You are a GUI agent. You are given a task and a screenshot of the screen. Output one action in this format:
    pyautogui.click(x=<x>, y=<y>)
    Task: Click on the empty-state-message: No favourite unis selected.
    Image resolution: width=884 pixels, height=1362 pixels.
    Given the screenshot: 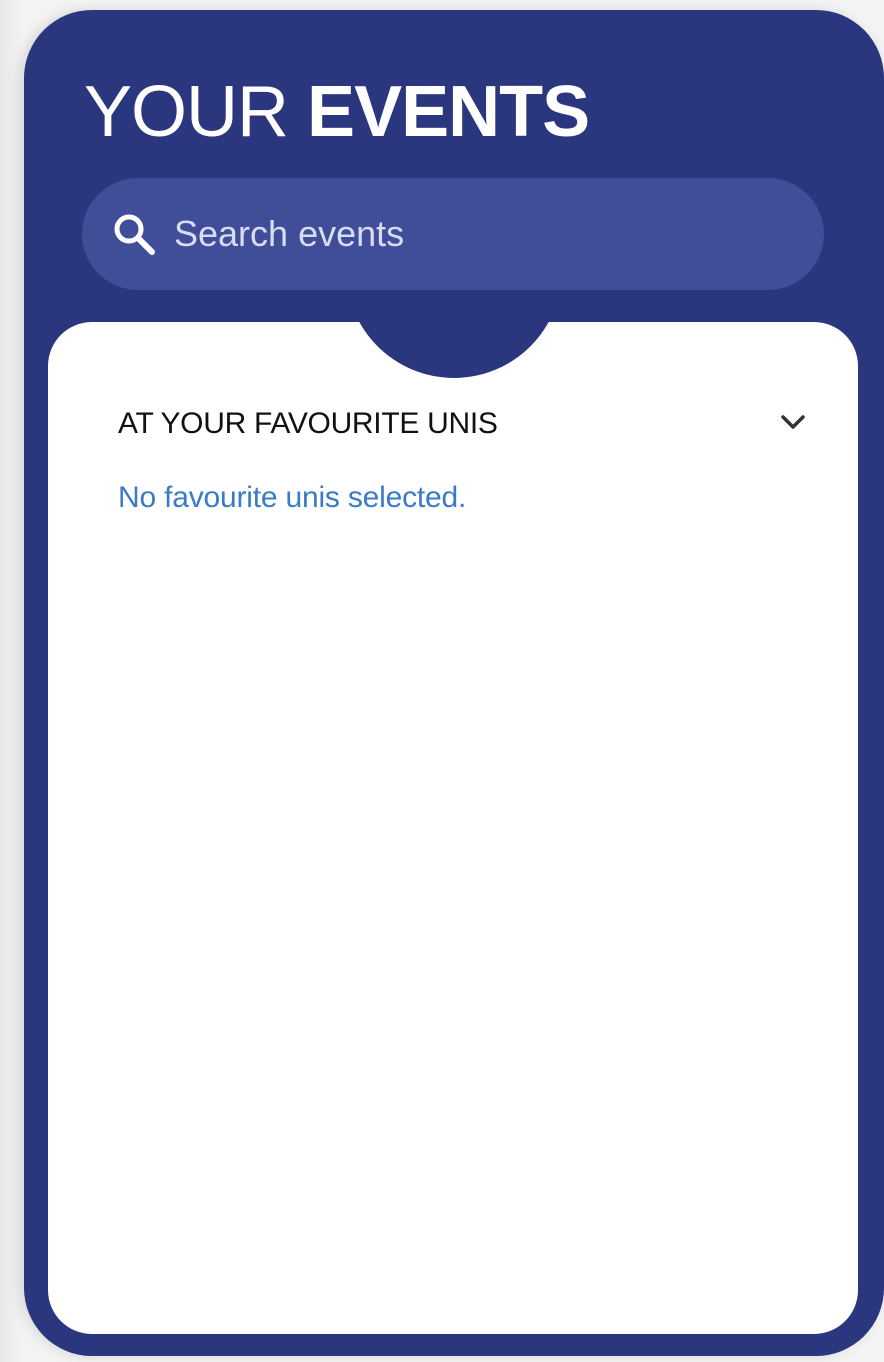 What is the action you would take?
    pyautogui.click(x=292, y=497)
    